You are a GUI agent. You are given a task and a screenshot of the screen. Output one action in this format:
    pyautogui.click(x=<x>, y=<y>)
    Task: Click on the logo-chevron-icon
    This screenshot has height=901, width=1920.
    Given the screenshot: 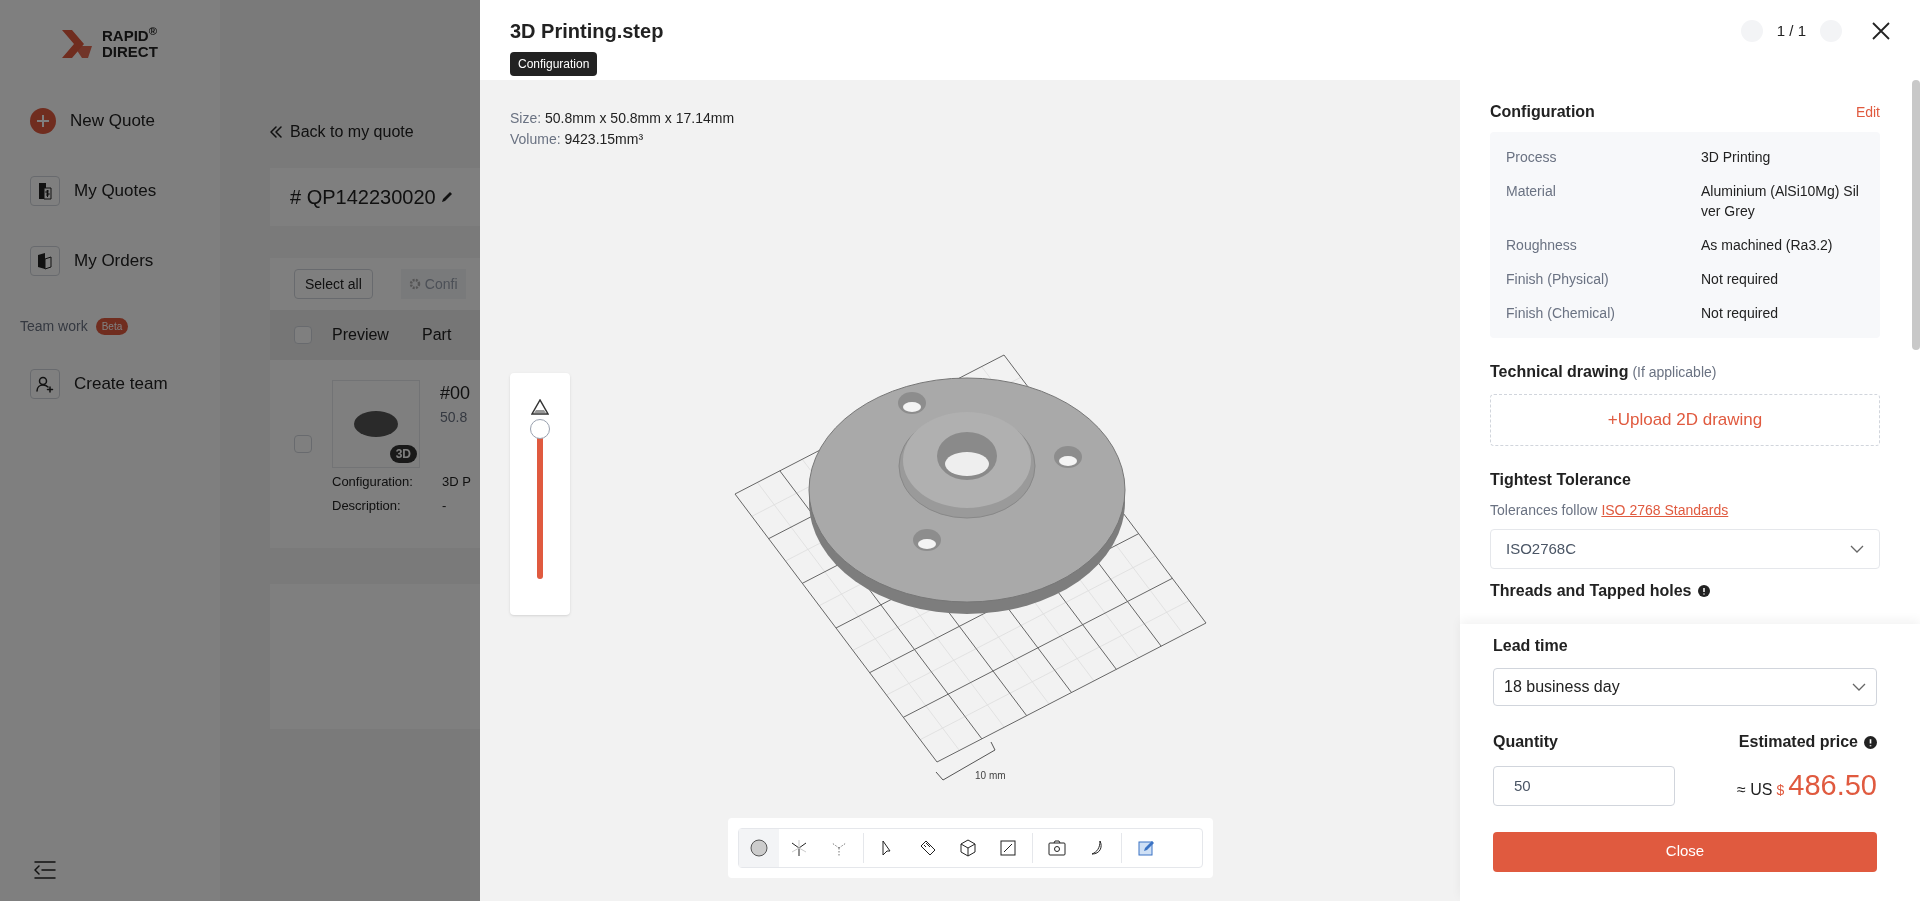 What is the action you would take?
    pyautogui.click(x=77, y=44)
    